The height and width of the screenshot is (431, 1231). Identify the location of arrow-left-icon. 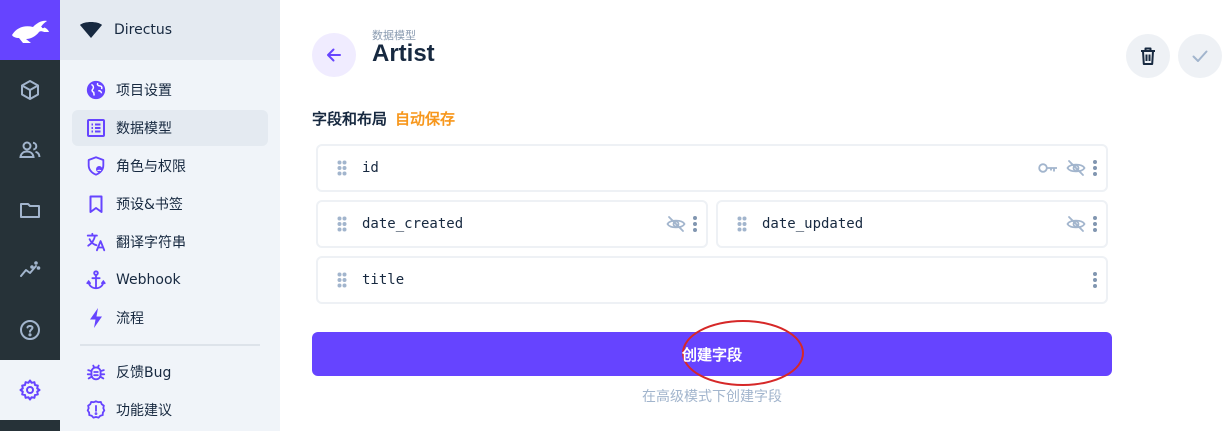
(334, 55).